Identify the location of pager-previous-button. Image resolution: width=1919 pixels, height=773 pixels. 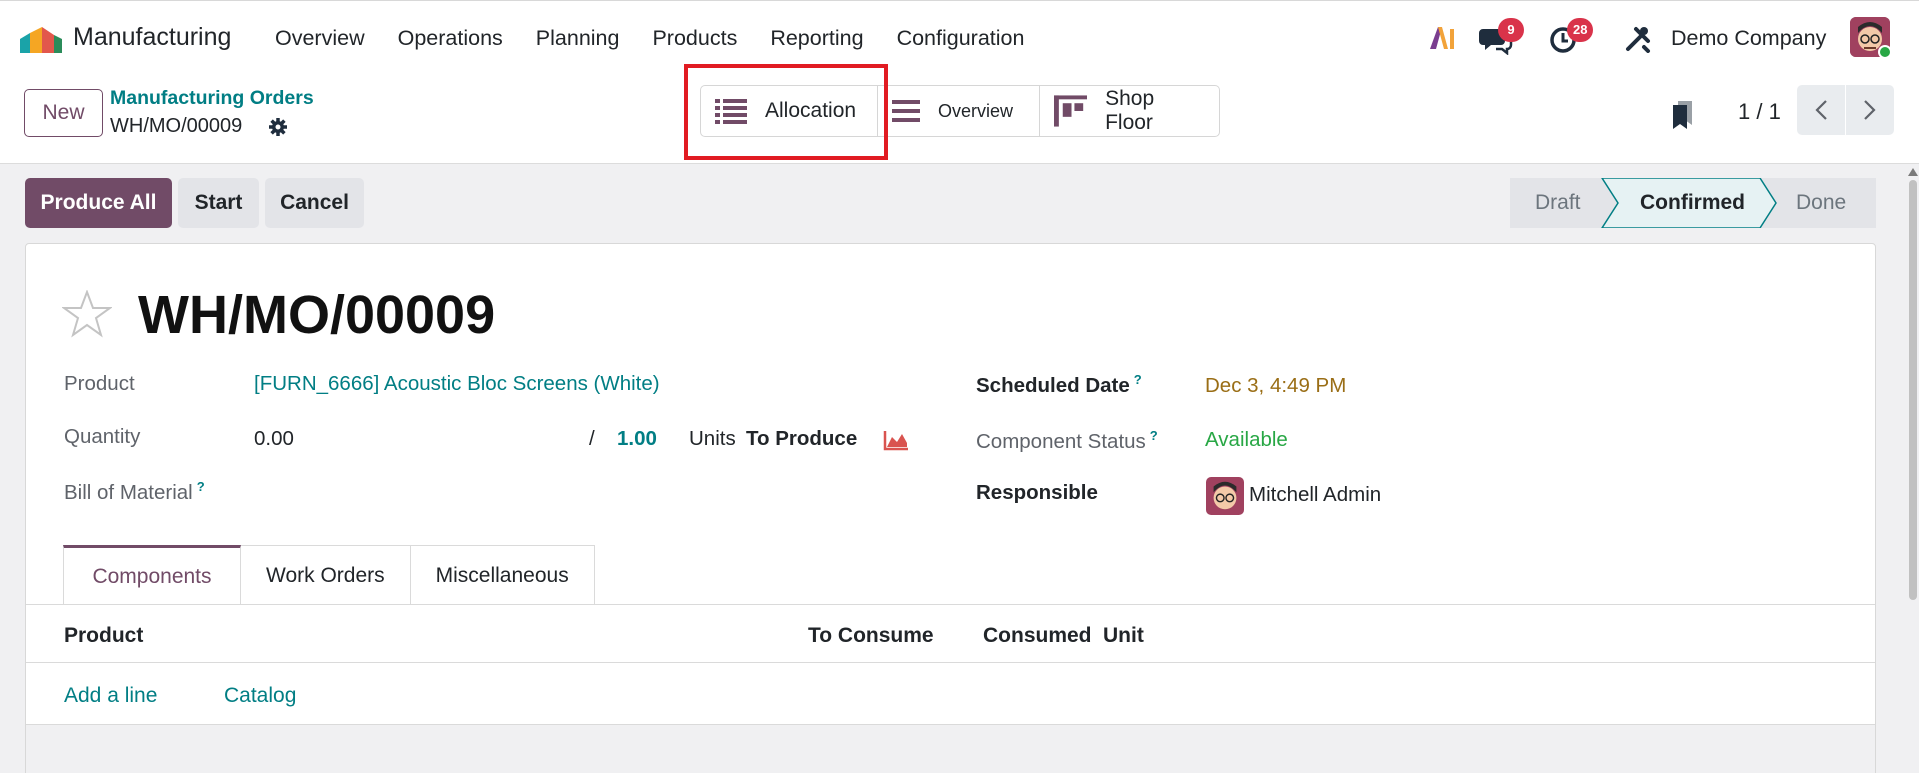
(1821, 110).